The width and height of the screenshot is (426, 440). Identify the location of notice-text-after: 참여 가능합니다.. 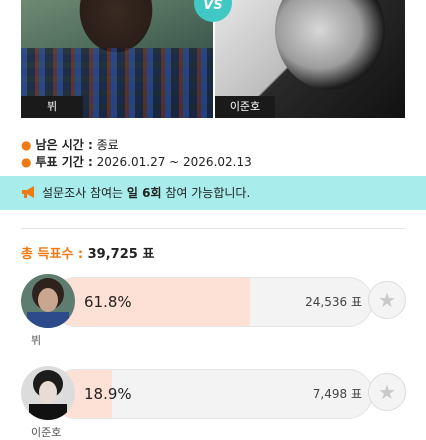
(206, 193).